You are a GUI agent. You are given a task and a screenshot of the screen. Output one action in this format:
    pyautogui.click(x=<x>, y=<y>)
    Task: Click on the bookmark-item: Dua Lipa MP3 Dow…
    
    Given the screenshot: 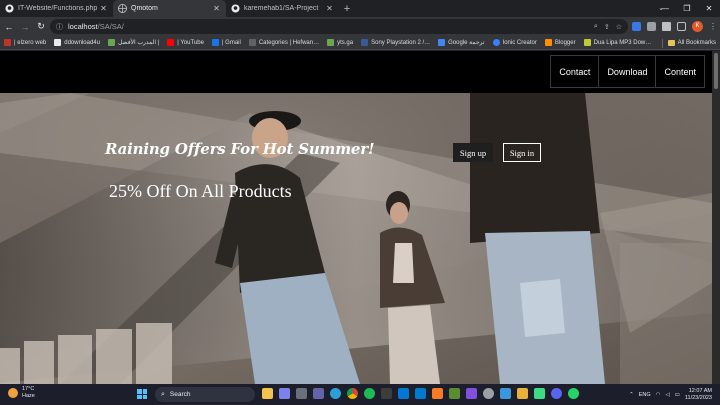 What is the action you would take?
    pyautogui.click(x=617, y=42)
    